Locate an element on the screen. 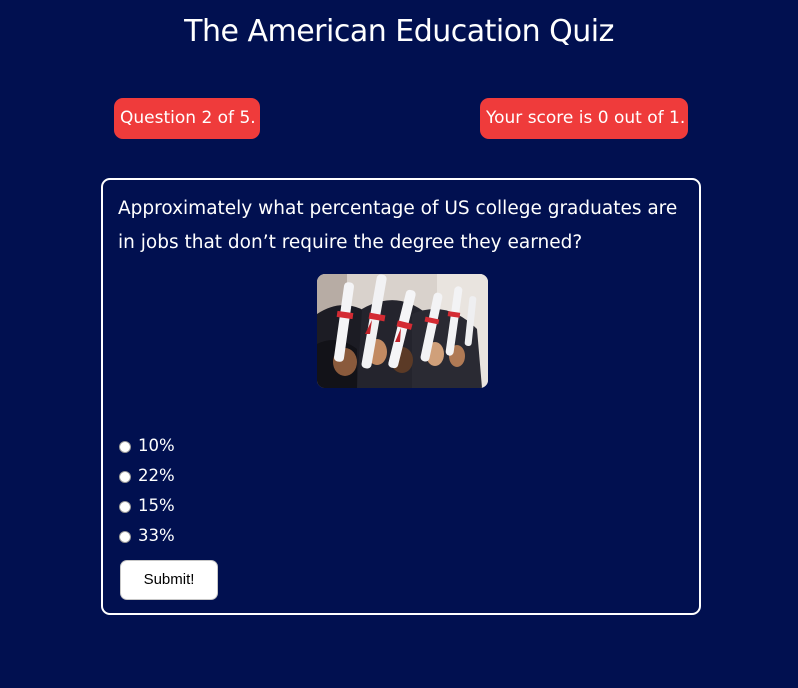 The height and width of the screenshot is (688, 798). option-label: 10% is located at coordinates (156, 445).